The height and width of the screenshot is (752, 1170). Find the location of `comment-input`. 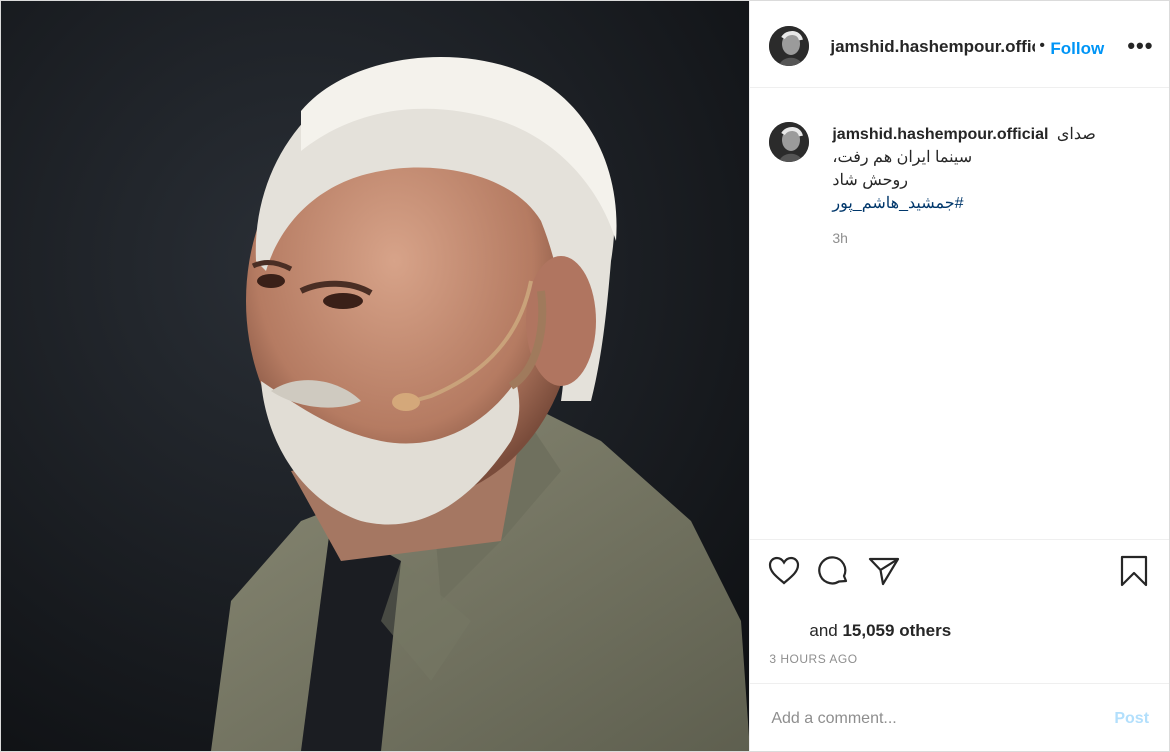

comment-input is located at coordinates (931, 719).